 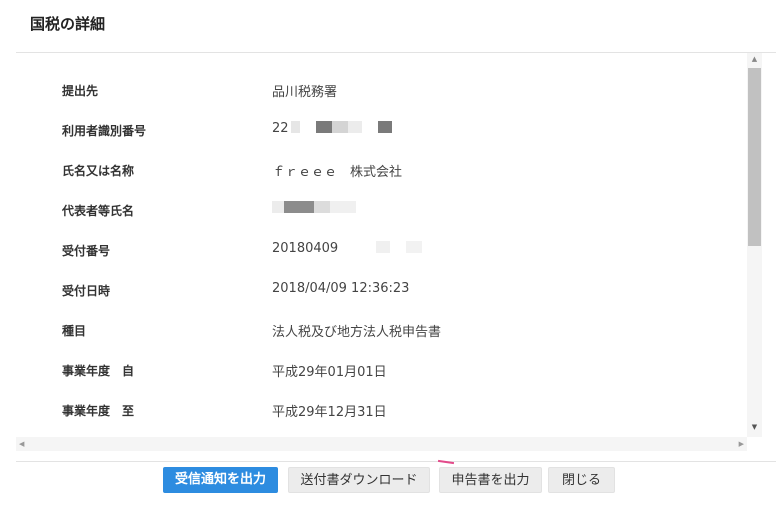 What do you see at coordinates (329, 372) in the screenshot?
I see `detail-value: 平成29年01月01日` at bounding box center [329, 372].